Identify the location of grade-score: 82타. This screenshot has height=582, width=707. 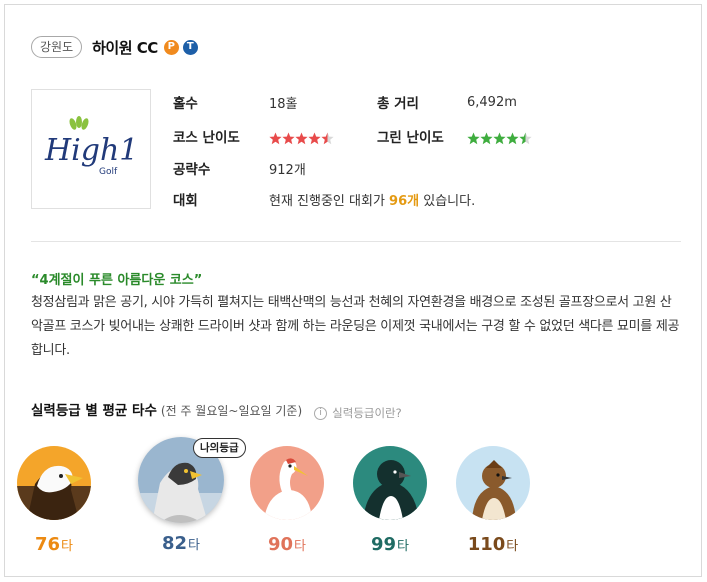
(181, 543).